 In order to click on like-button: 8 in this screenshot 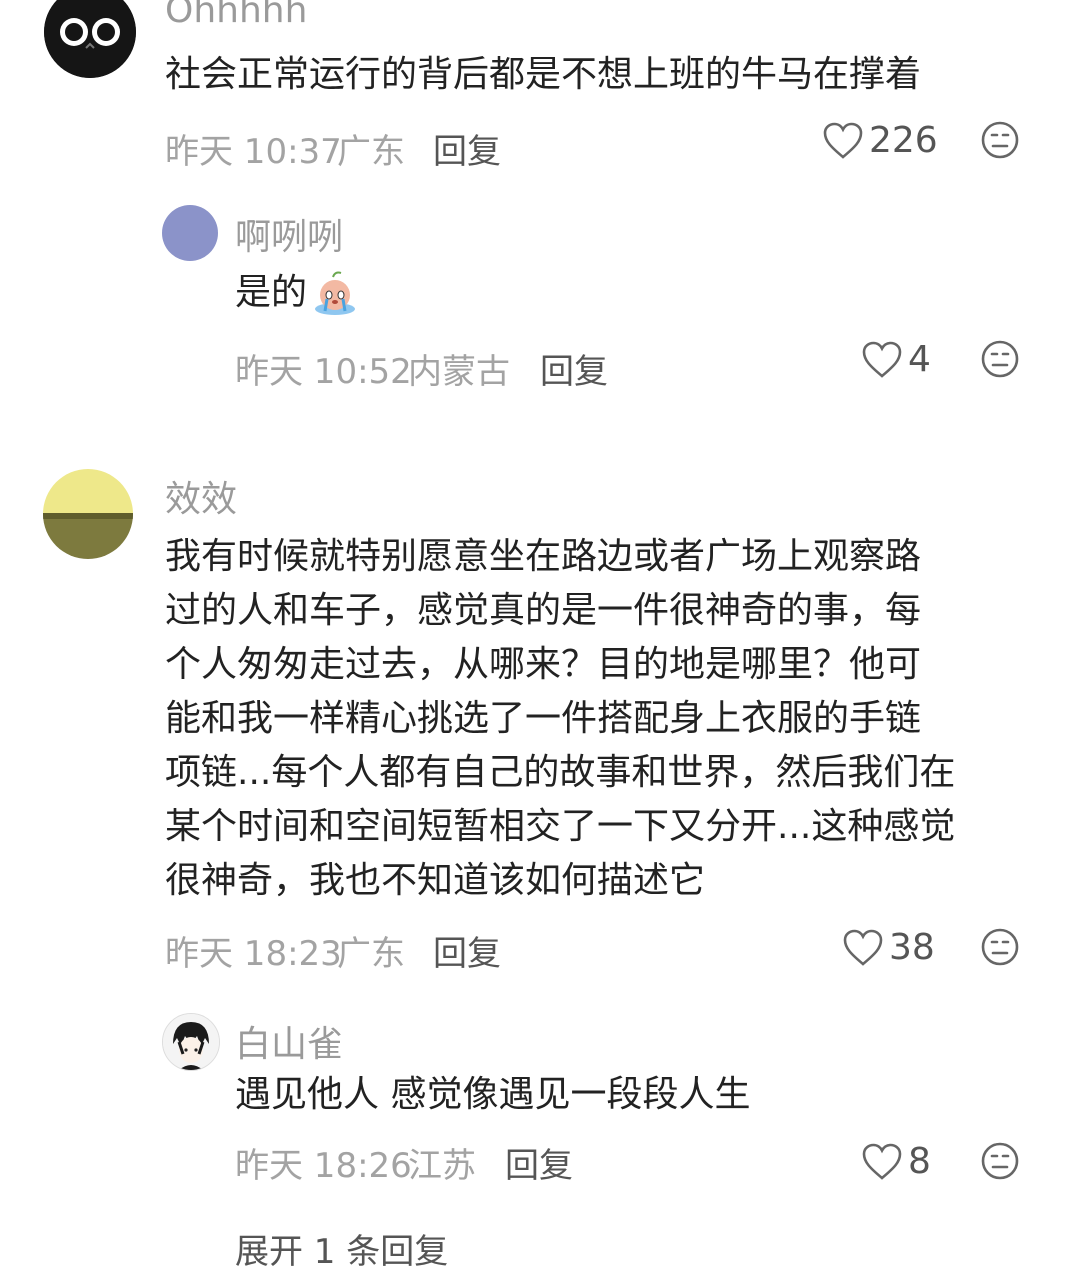, I will do `click(896, 1161)`.